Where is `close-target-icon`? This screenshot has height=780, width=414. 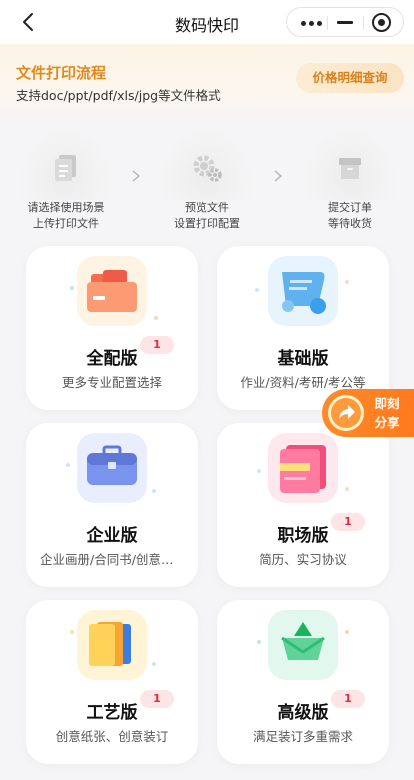
close-target-icon is located at coordinates (381, 22).